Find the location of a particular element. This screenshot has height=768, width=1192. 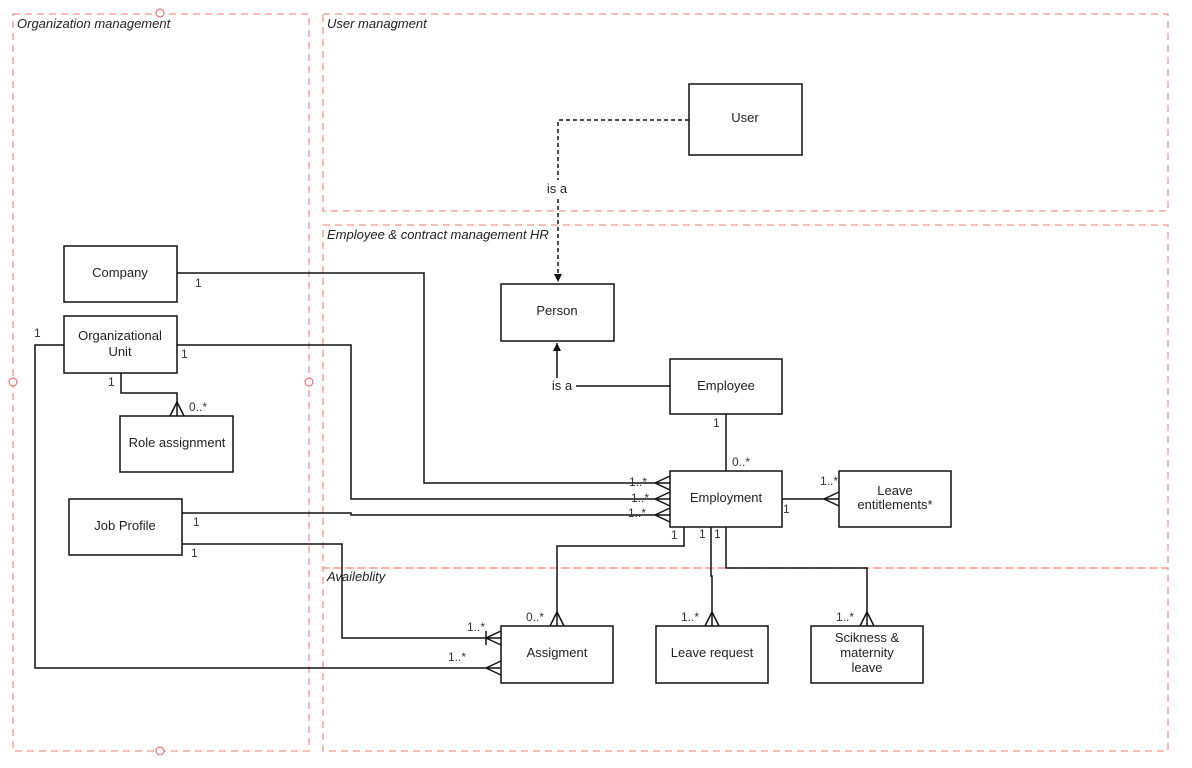

entity-user: User is located at coordinates (745, 119).